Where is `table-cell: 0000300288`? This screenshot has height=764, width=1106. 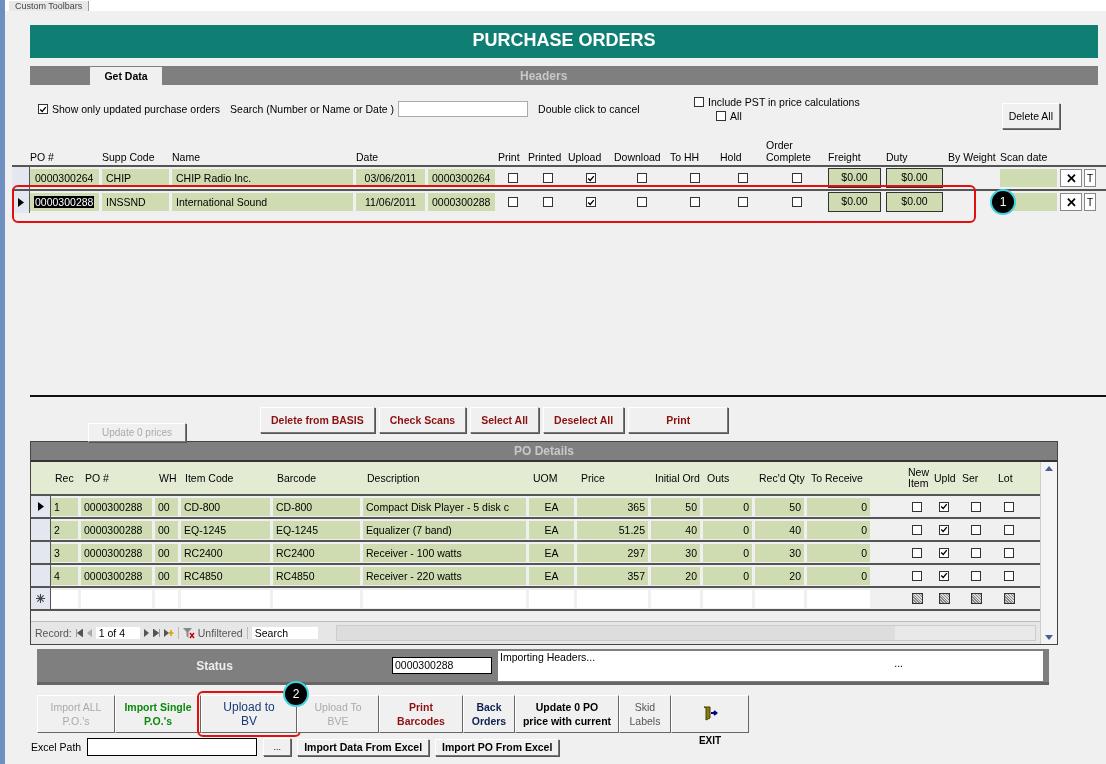
table-cell: 0000300288 is located at coordinates (116, 506).